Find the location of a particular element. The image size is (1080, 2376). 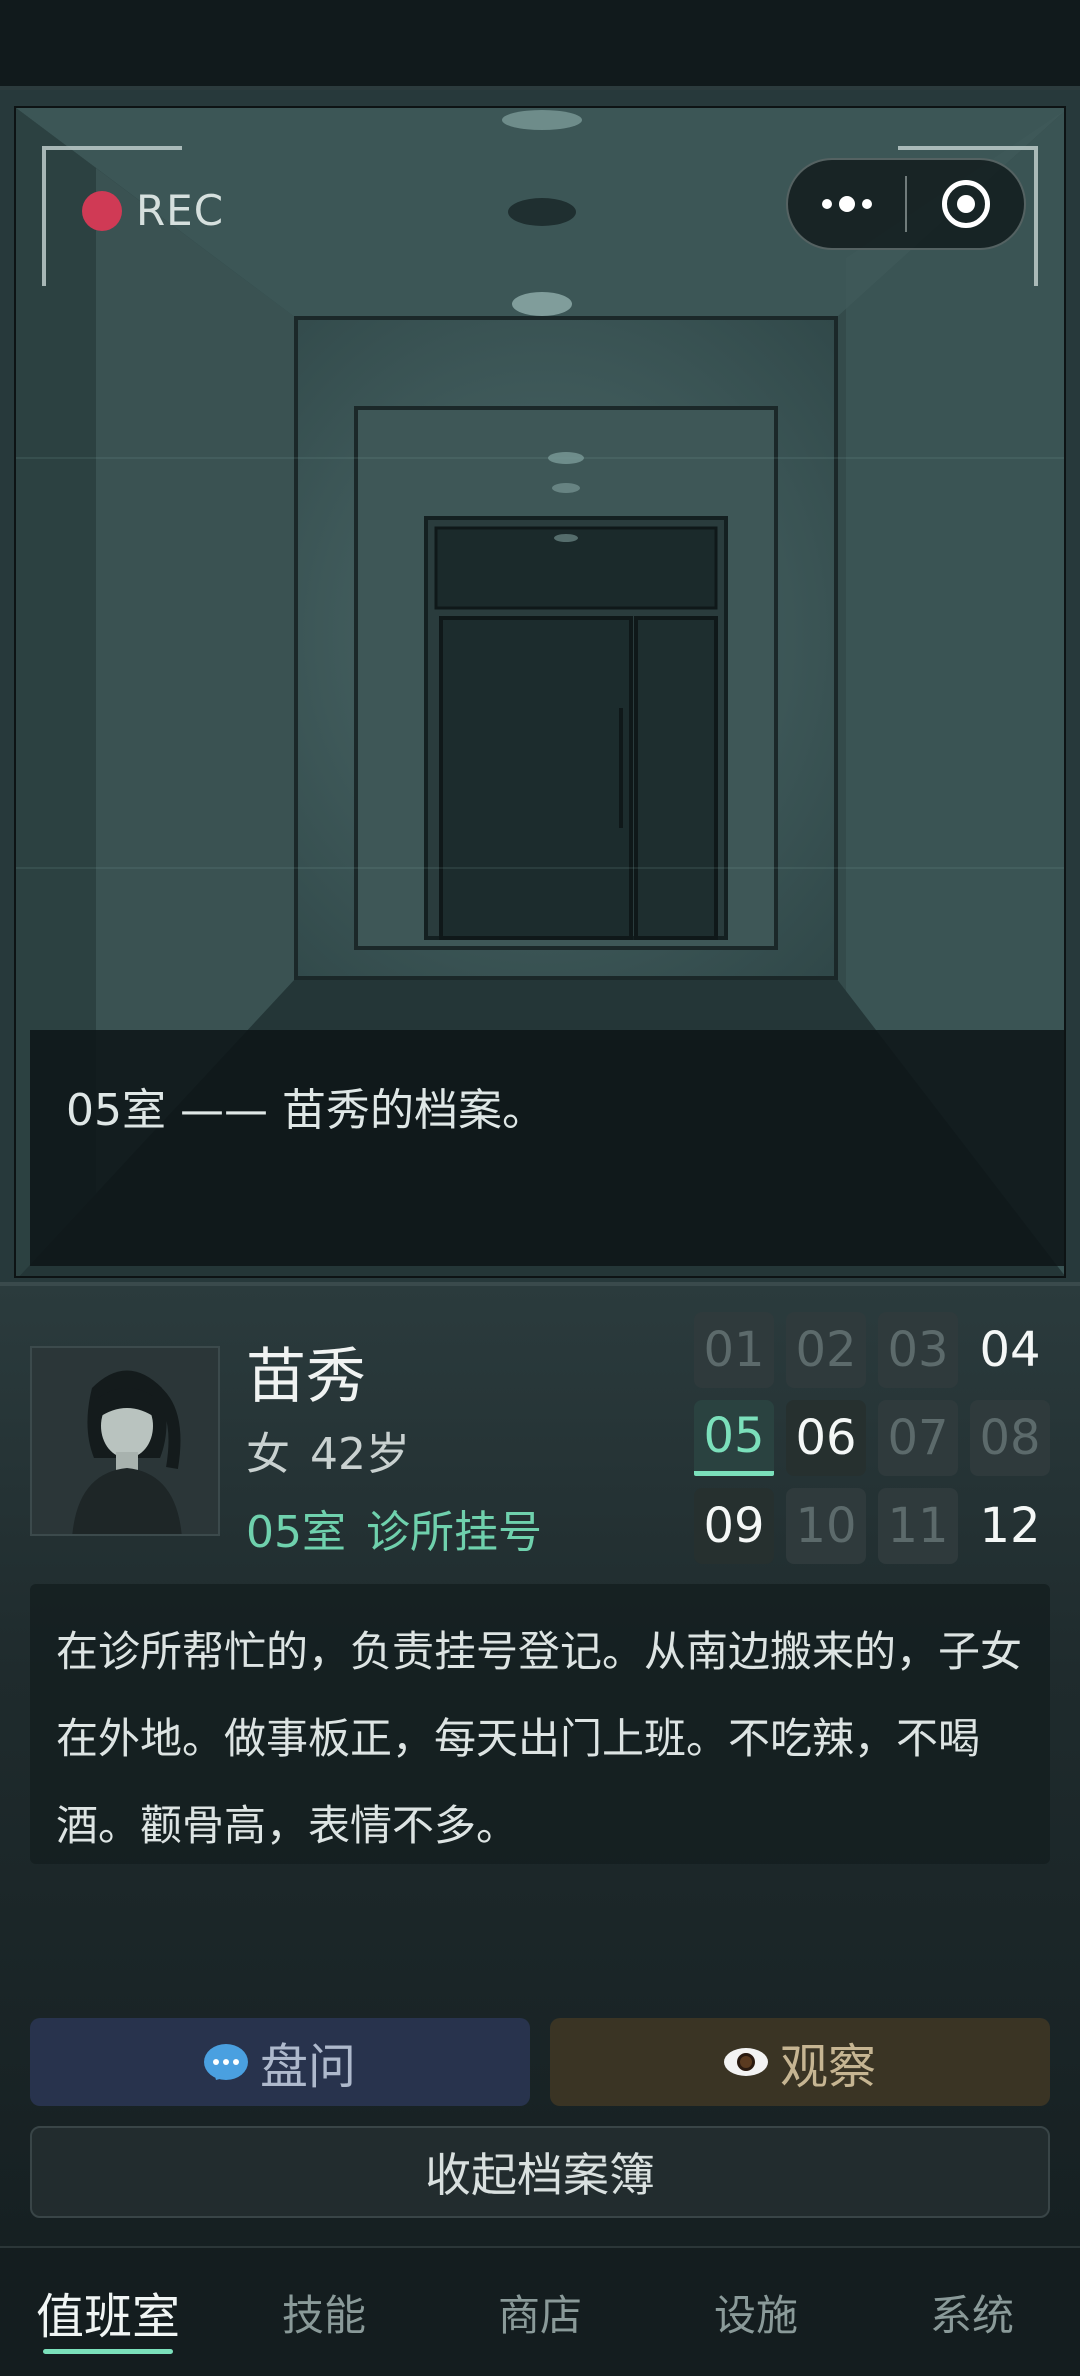

observe-label: 观察 is located at coordinates (827, 2067).